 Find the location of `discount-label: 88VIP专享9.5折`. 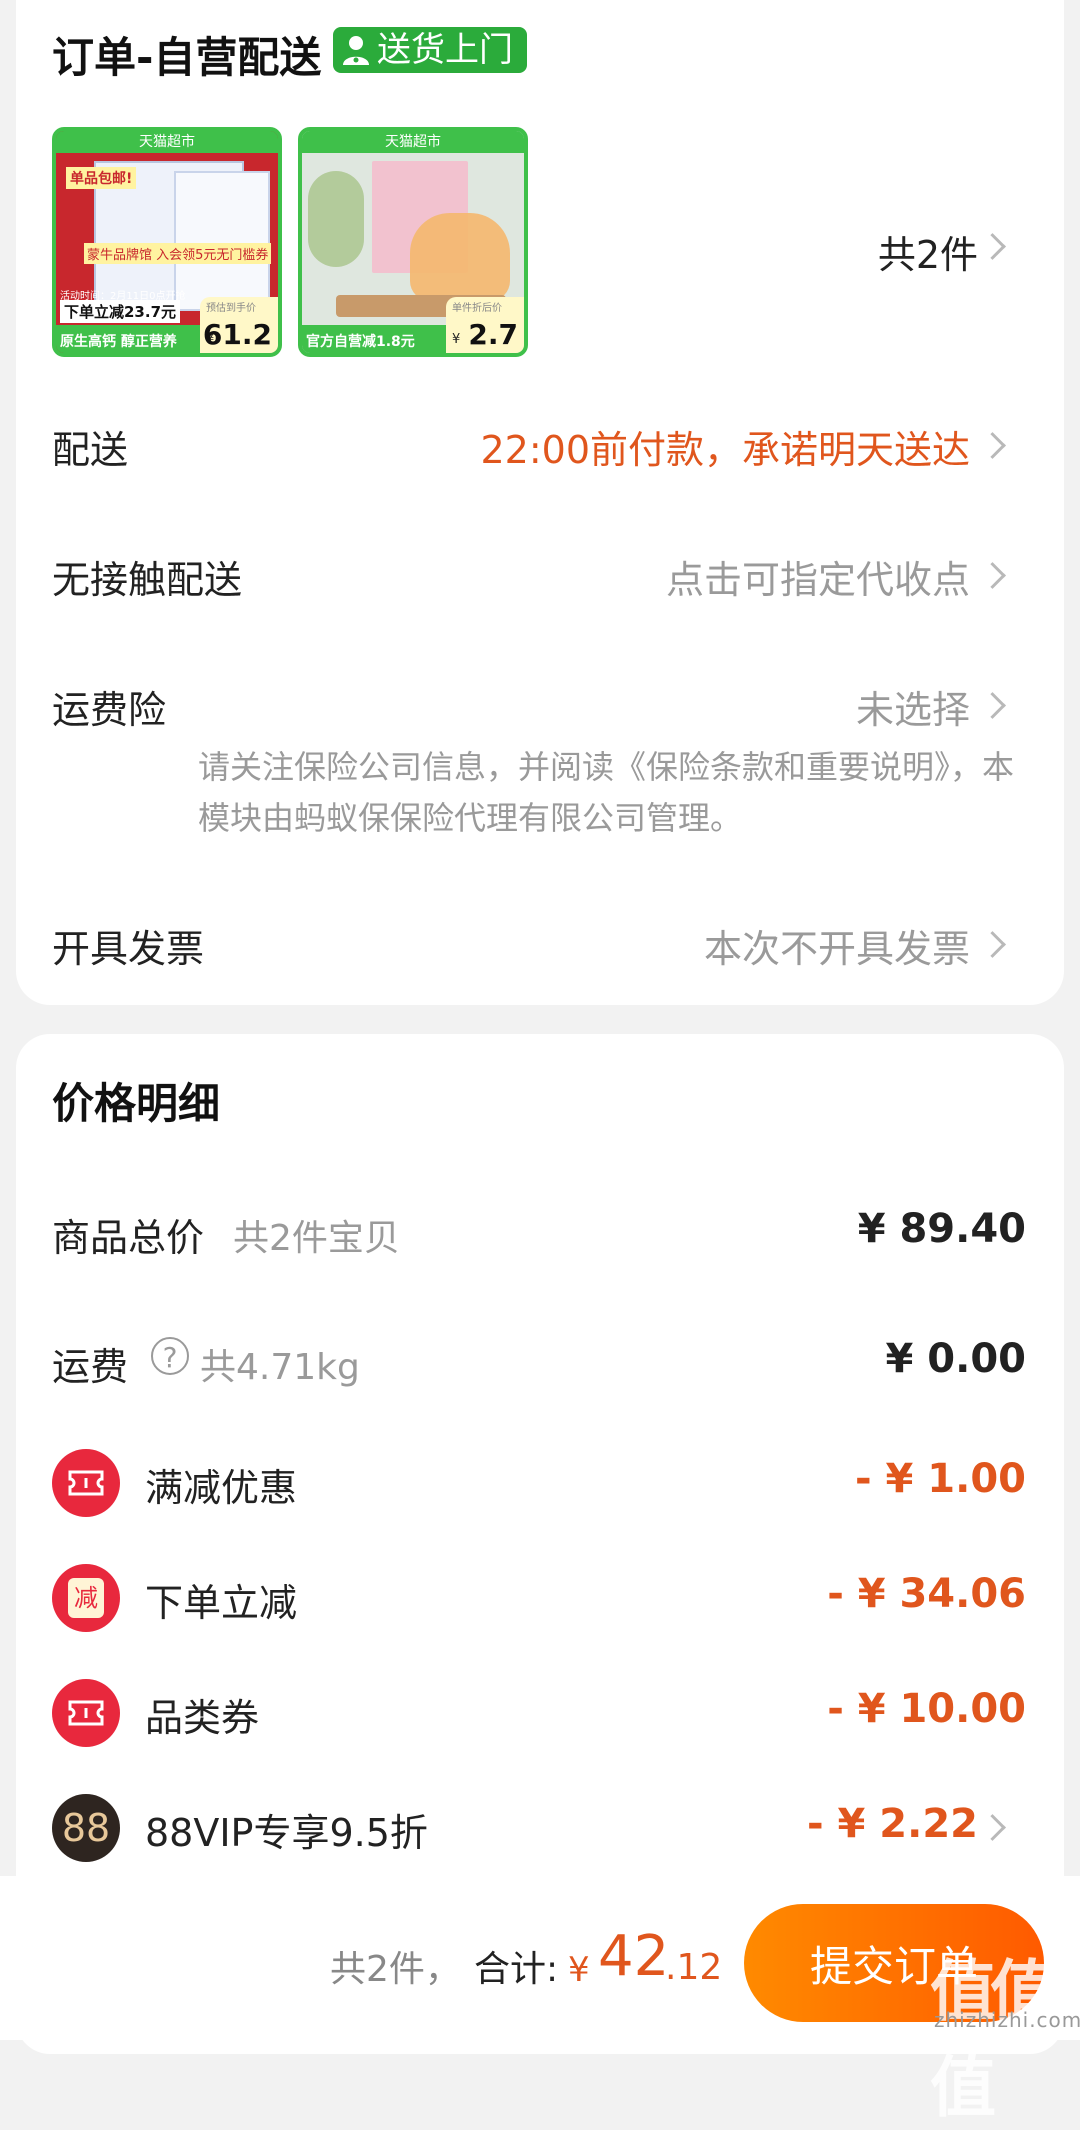

discount-label: 88VIP专享9.5折 is located at coordinates (286, 1833).